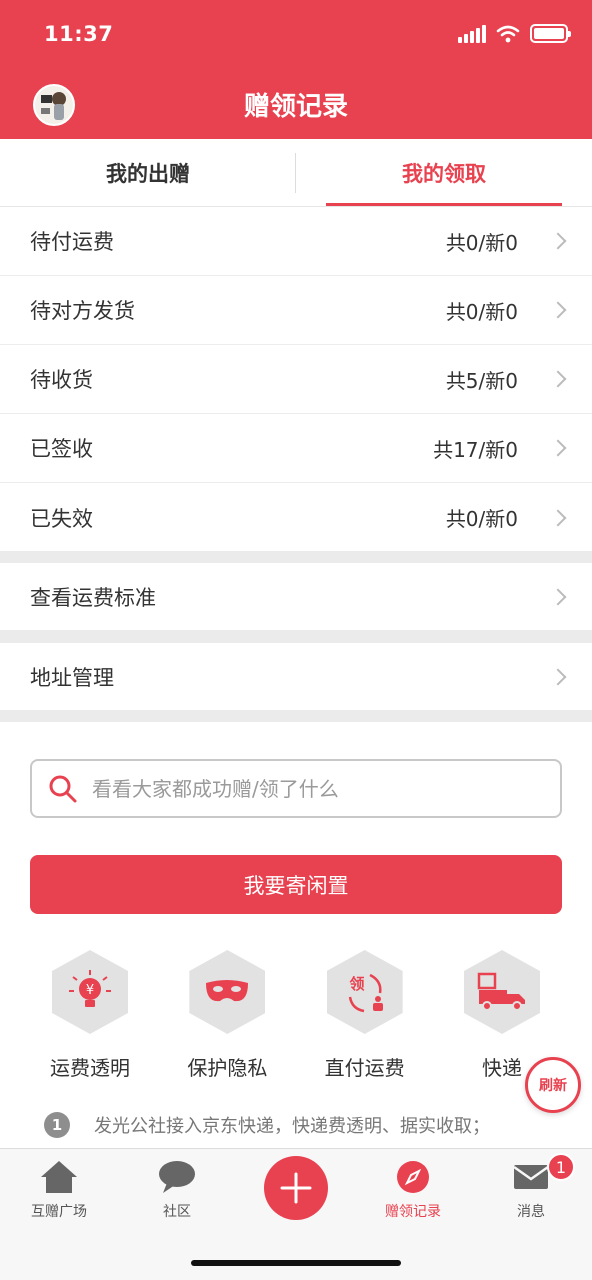 The image size is (592, 1280). Describe the element at coordinates (312, 788) in the screenshot. I see `search-input` at that location.